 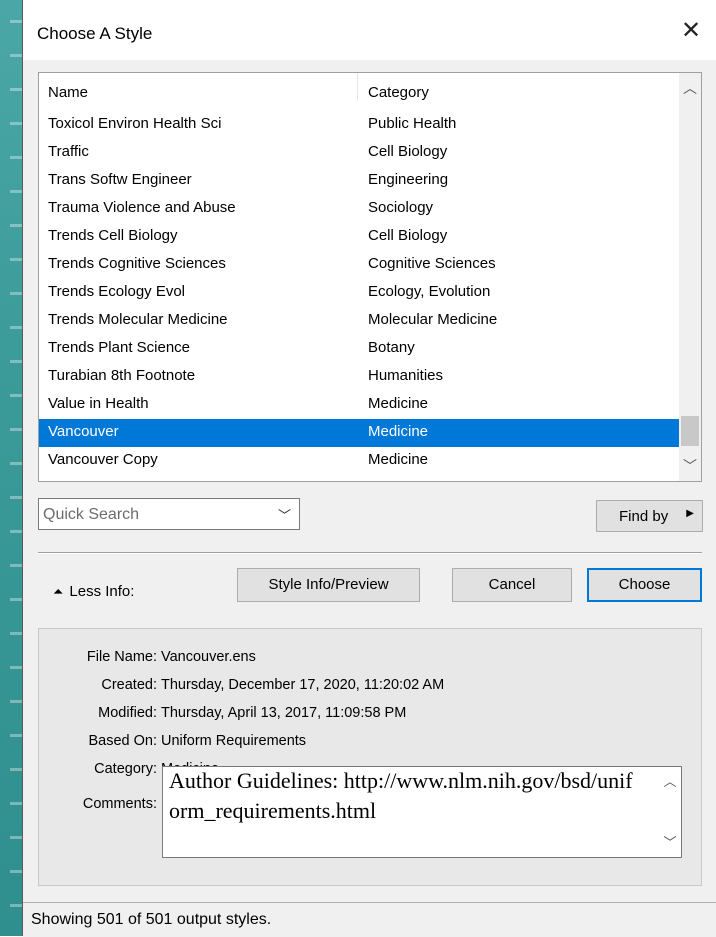 What do you see at coordinates (359, 744) in the screenshot?
I see `based-on-row: Based On: Uniform Requirements` at bounding box center [359, 744].